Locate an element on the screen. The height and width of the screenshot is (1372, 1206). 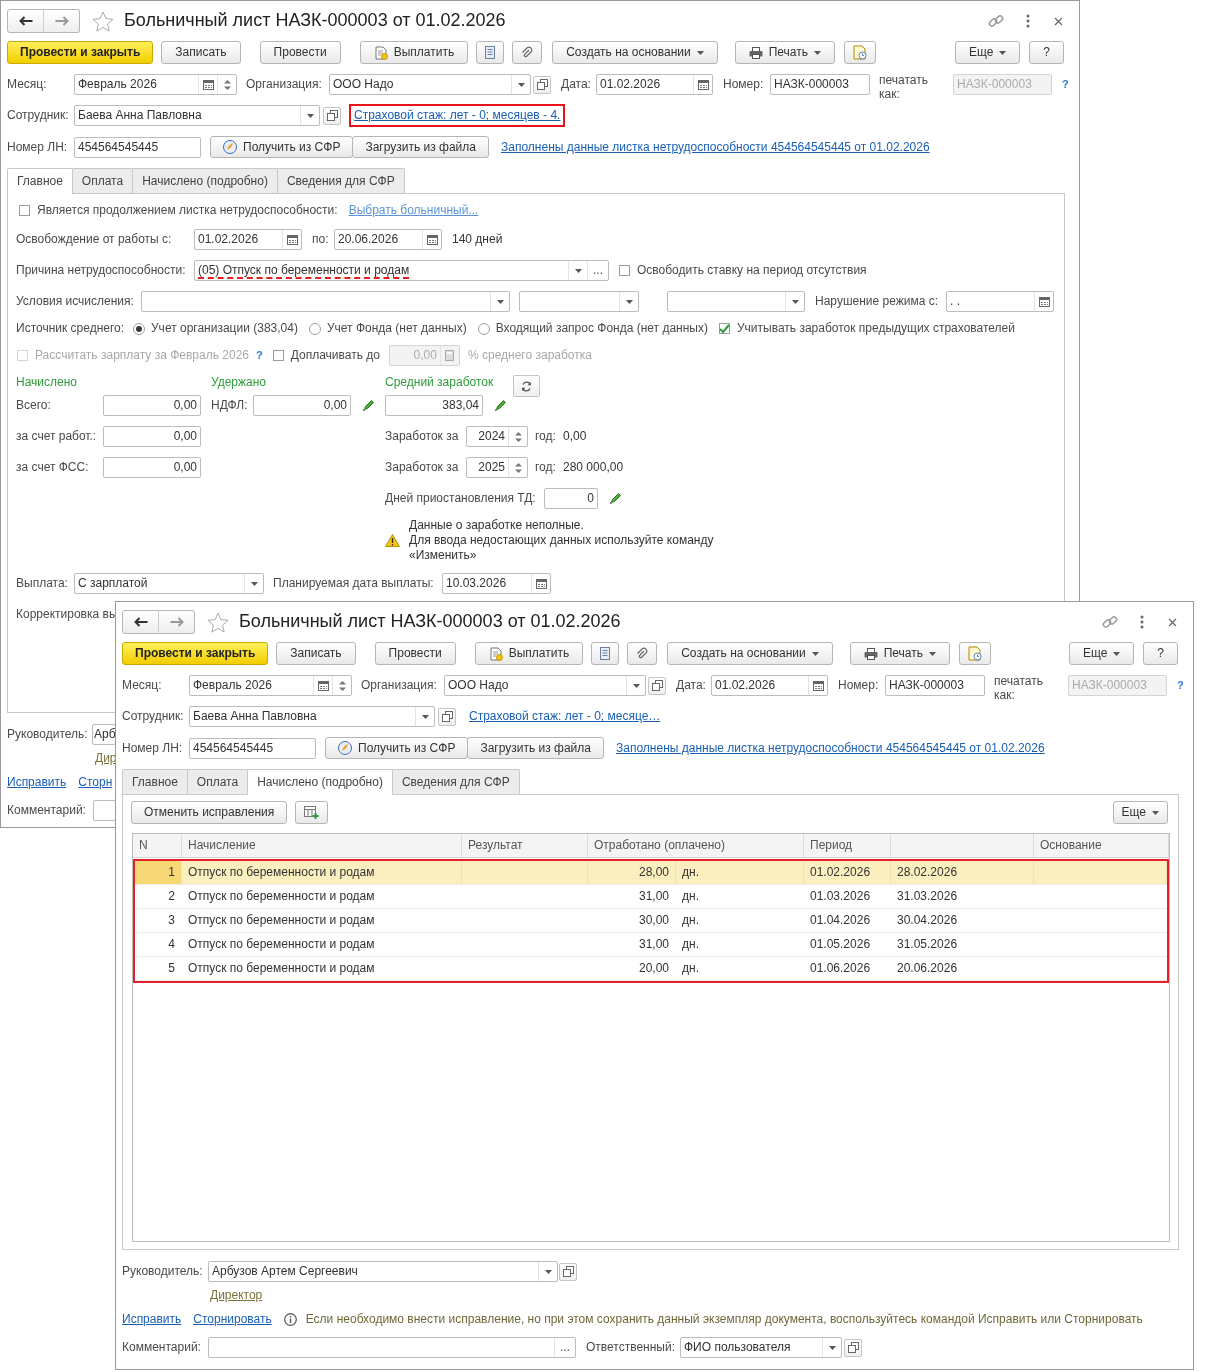
column-header: N is located at coordinates (157, 845).